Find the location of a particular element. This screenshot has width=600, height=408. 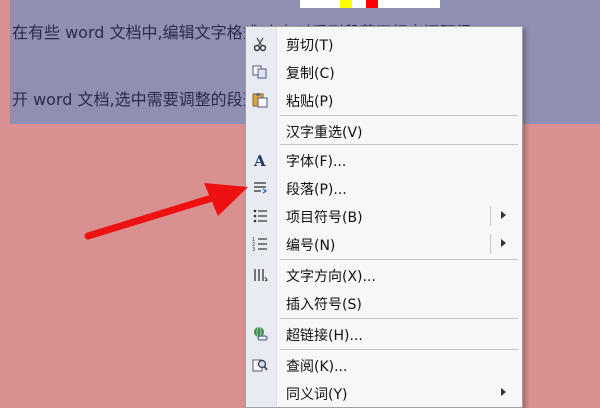

annotation-arrow-icon is located at coordinates (166, 211).